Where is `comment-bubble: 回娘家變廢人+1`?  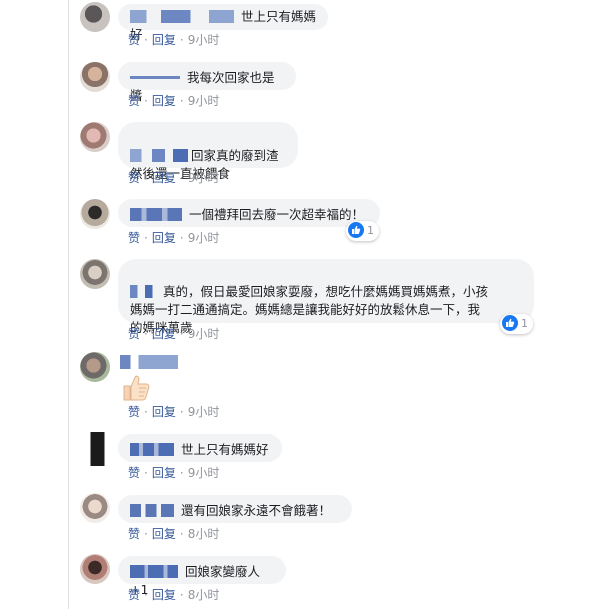 comment-bubble: 回娘家變廢人+1 is located at coordinates (202, 576).